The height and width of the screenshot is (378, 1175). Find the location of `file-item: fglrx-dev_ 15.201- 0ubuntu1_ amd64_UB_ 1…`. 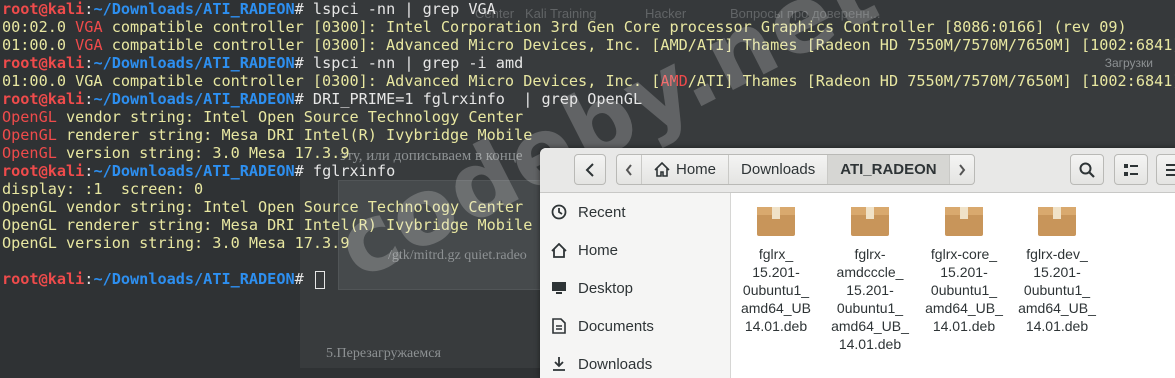

file-item: fglrx-dev_ 15.201- 0ubuntu1_ amd64_UB_ 1… is located at coordinates (1057, 269).